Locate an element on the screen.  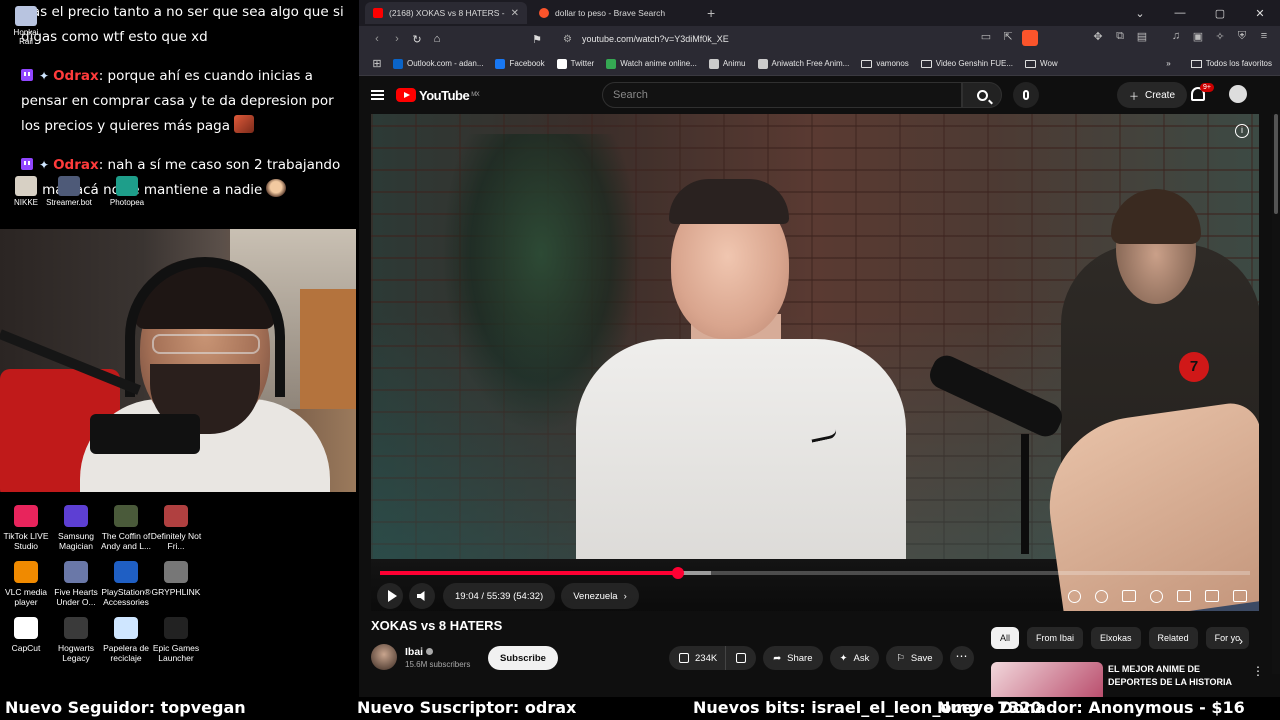
epic-games-icon is located at coordinates (176, 628).